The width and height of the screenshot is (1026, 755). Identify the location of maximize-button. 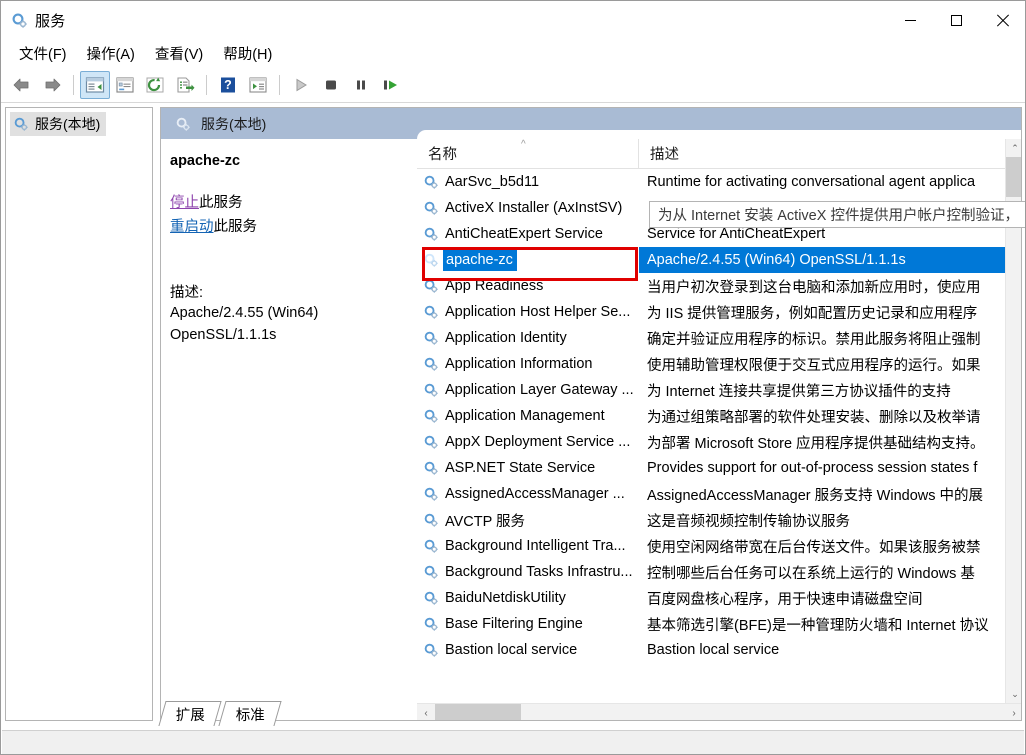
(956, 20).